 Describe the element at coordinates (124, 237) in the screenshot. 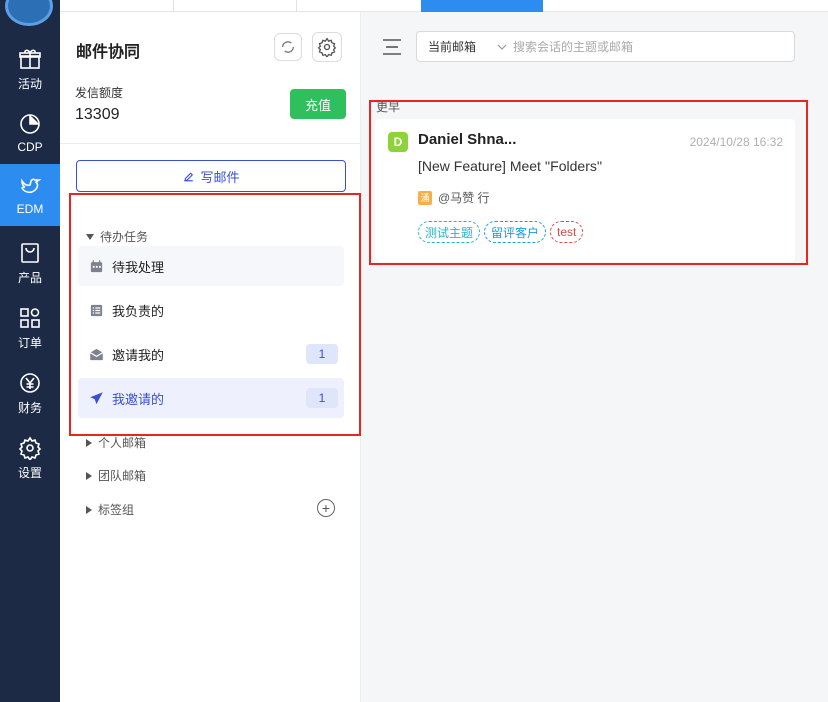

I see `todo-group-label: 待办任务` at that location.